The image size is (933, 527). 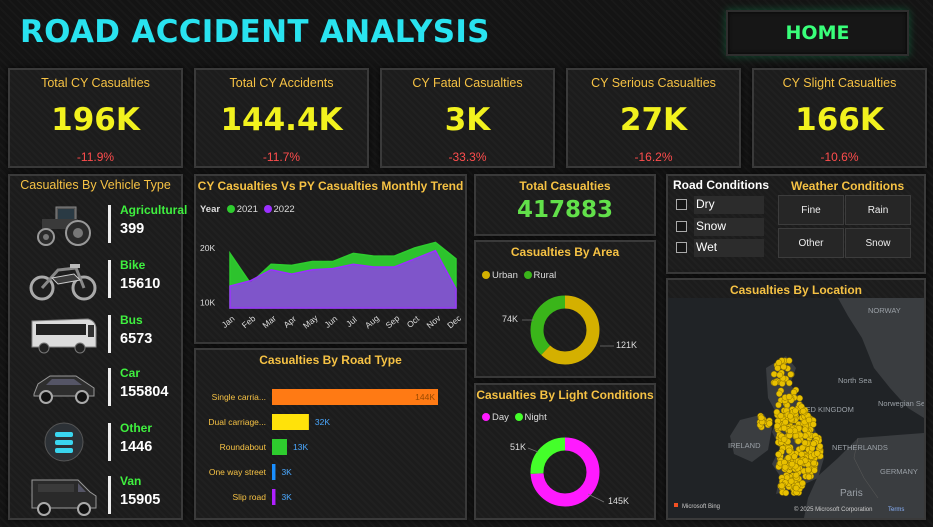 I want to click on map-label-netherlands: NETHERLANDS, so click(x=860, y=447).